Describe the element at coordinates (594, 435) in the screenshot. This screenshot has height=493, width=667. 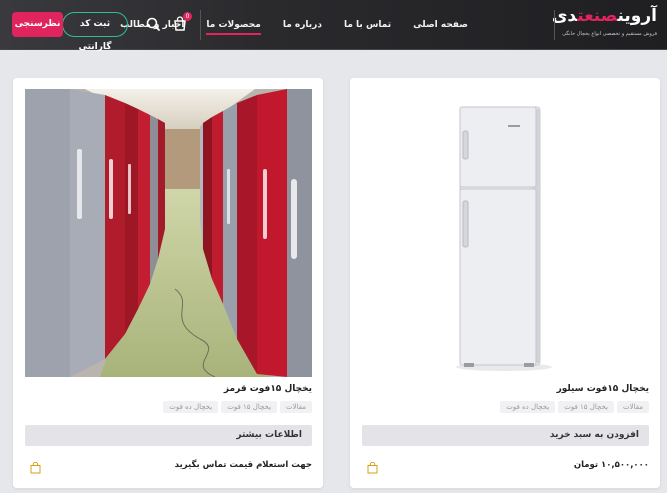
I see `button-label: افزودن به سبد خرید` at that location.